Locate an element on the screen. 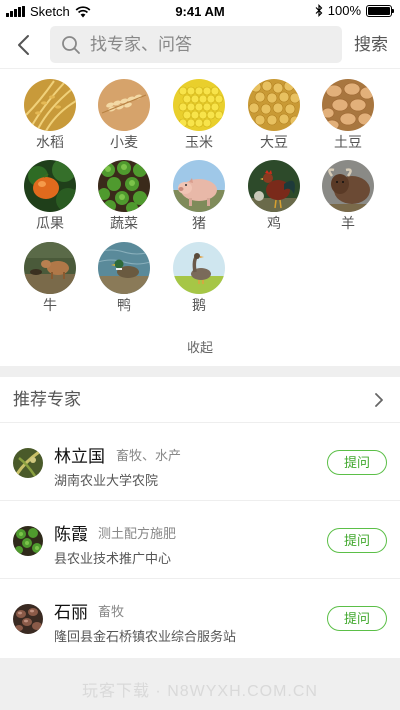 This screenshot has height=710, width=400. duck-image is located at coordinates (124, 268).